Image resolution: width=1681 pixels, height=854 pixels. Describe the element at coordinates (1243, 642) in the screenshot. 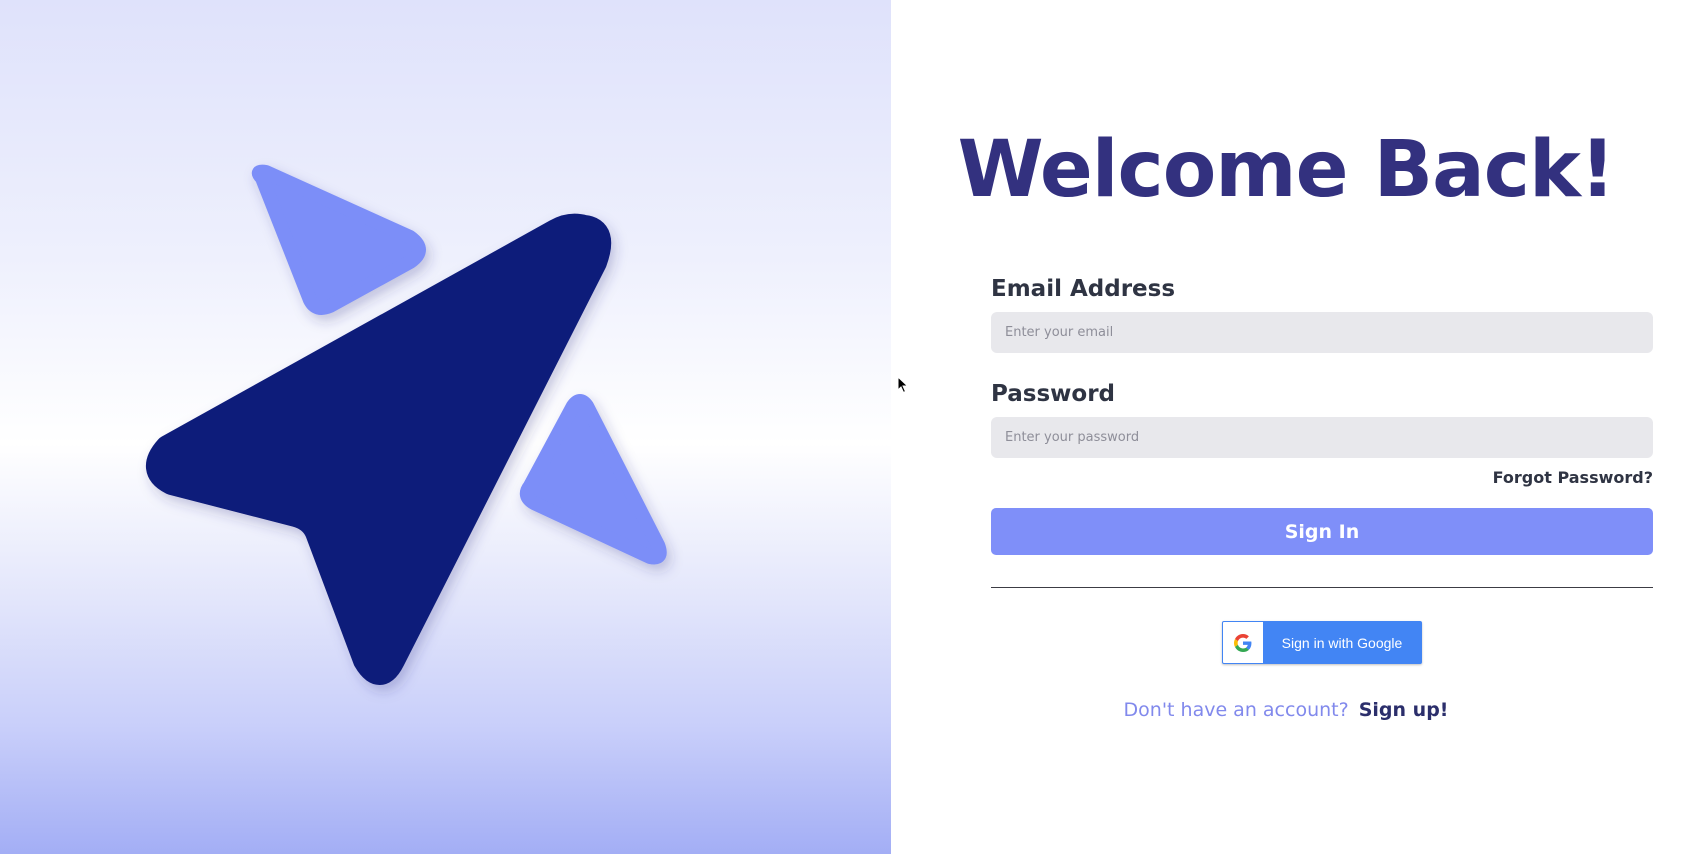

I see `google-icon` at that location.